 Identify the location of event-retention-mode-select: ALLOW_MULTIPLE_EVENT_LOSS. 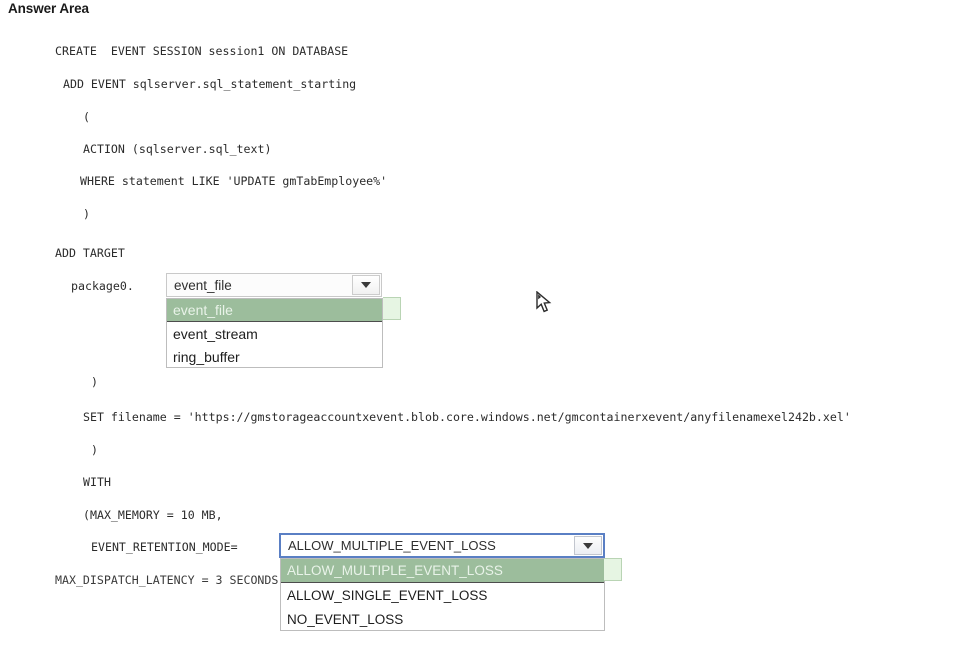
(442, 545).